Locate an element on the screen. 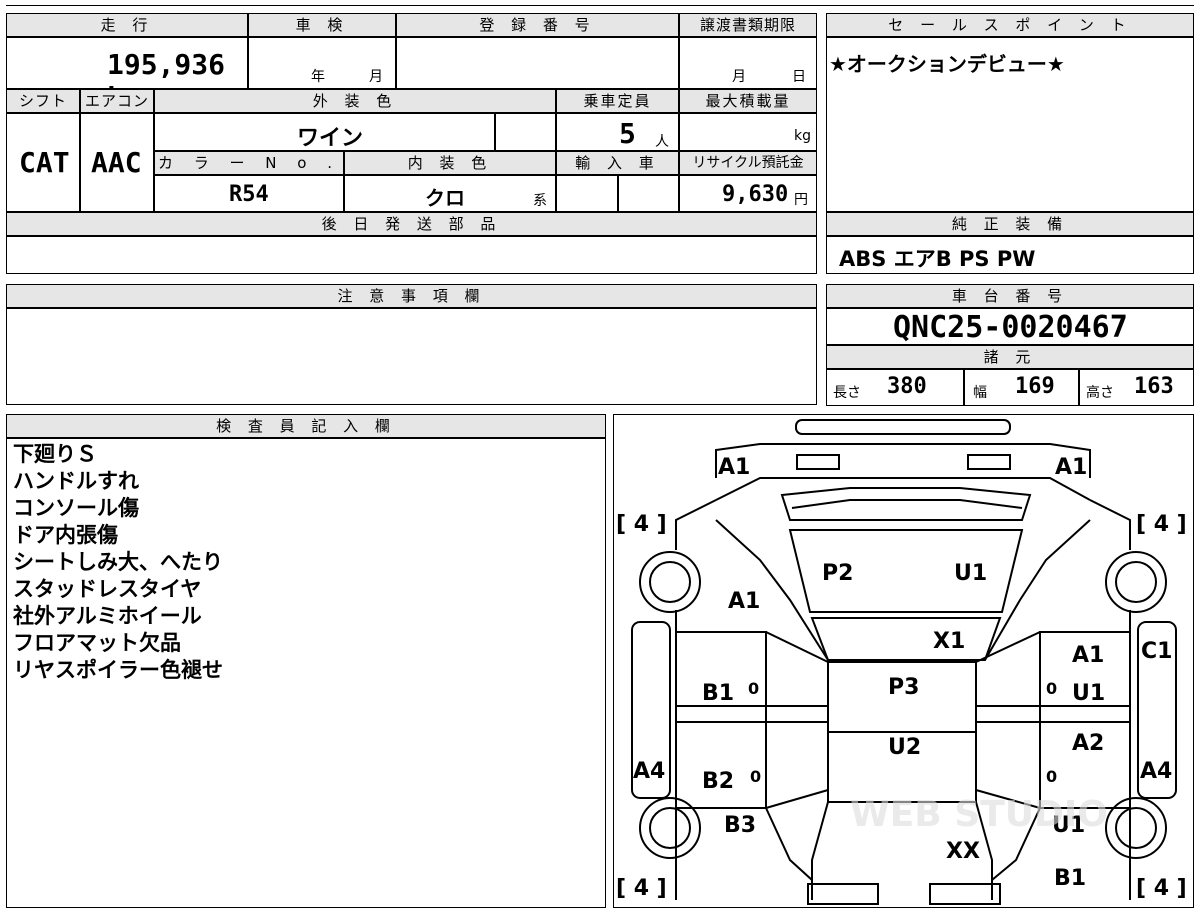 The image size is (1200, 908). mark-a4-left: A4 is located at coordinates (649, 771).